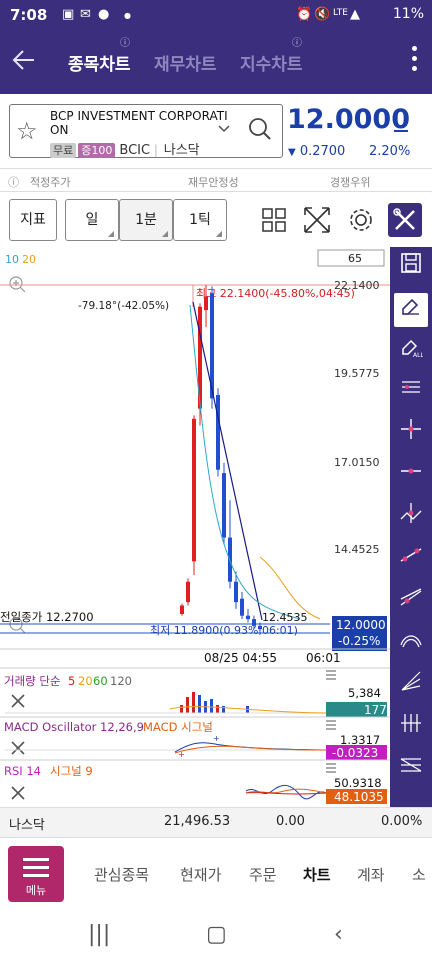 This screenshot has height=963, width=432. What do you see at coordinates (322, 151) in the screenshot?
I see `price-change-value: 0.2700` at bounding box center [322, 151].